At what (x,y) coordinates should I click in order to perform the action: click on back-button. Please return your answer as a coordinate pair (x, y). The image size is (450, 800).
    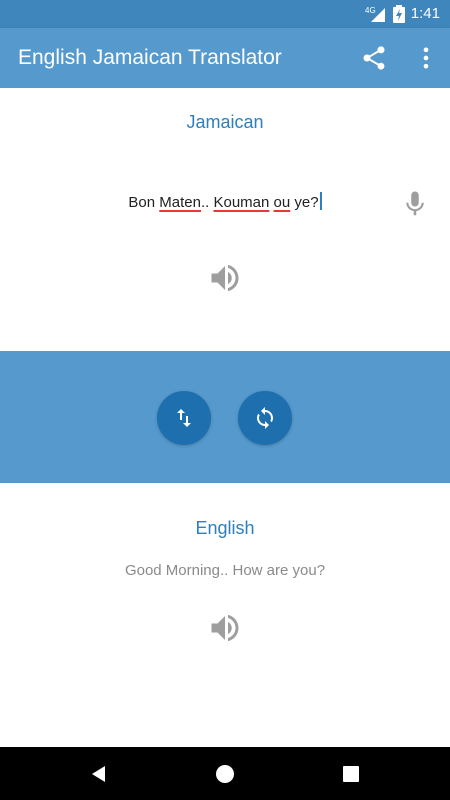
    Looking at the image, I should click on (99, 774).